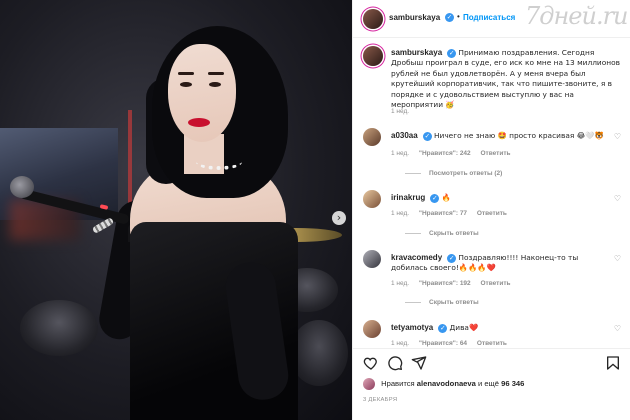 This screenshot has width=630, height=420. What do you see at coordinates (380, 400) in the screenshot?
I see `post-date: 3 ДЕКАБРЯ` at bounding box center [380, 400].